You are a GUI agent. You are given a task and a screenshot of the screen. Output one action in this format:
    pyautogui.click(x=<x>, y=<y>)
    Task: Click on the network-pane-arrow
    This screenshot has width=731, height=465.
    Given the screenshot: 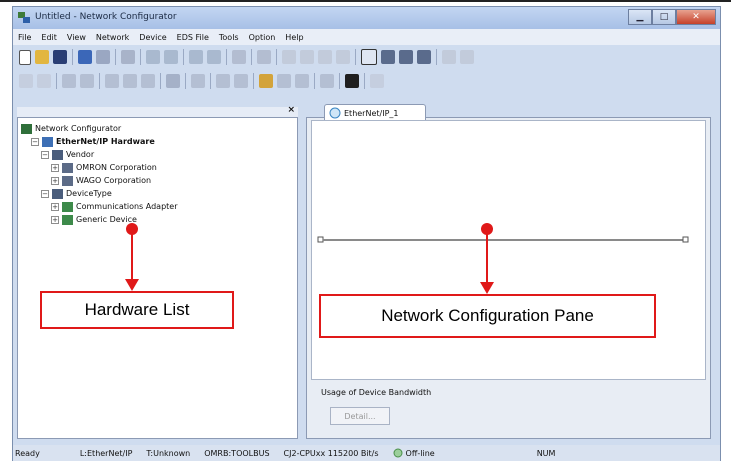 What is the action you would take?
    pyautogui.click(x=487, y=258)
    